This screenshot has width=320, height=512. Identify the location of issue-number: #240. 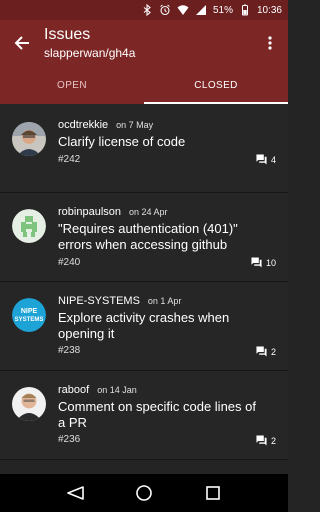
(69, 262).